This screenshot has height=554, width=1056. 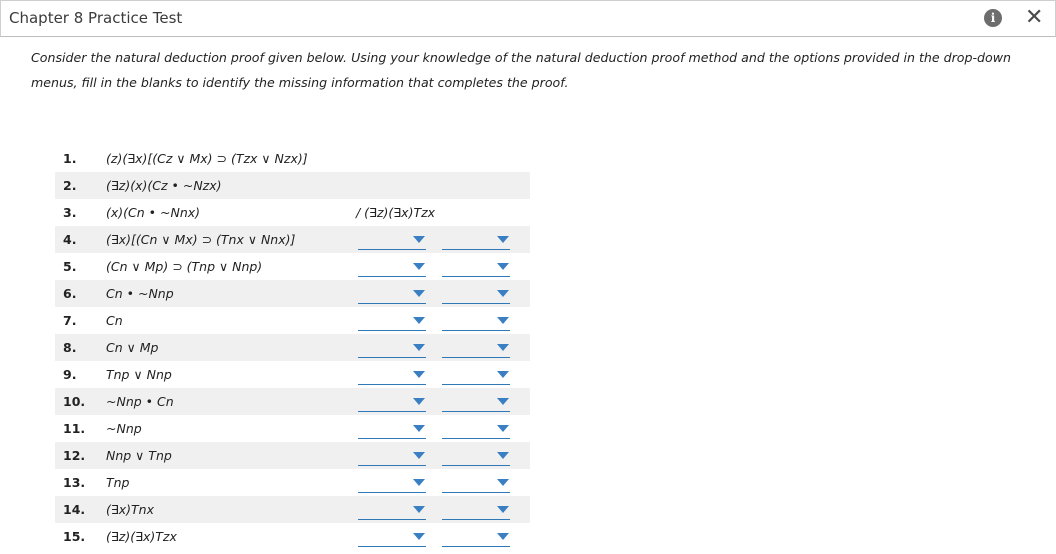 What do you see at coordinates (141, 536) in the screenshot?
I see `line-formula: (∃z)(∃x)Tzx` at bounding box center [141, 536].